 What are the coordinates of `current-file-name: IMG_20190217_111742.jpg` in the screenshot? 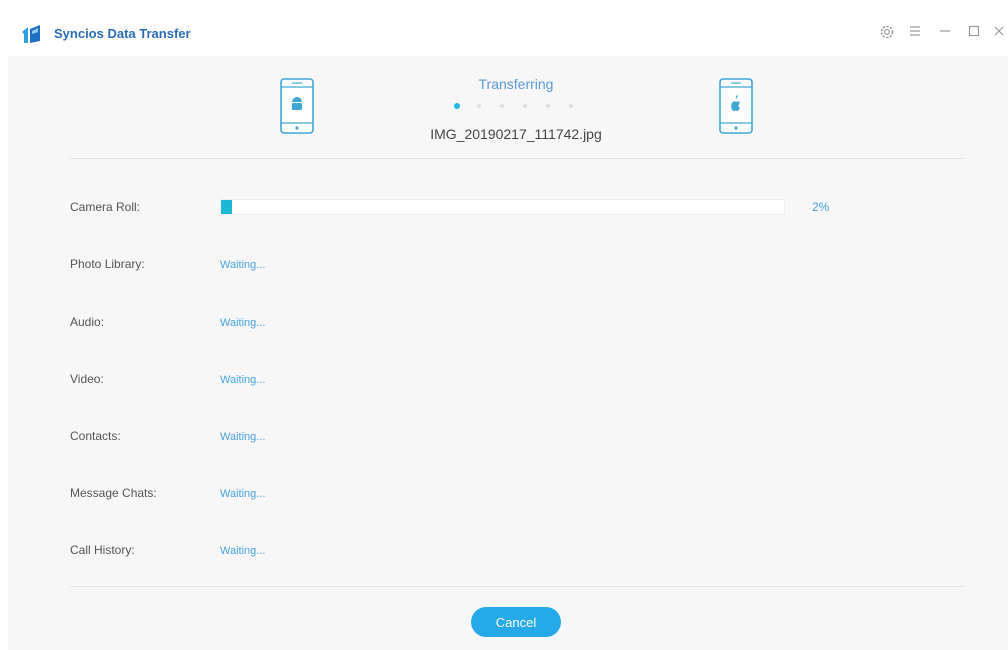 It's located at (516, 134).